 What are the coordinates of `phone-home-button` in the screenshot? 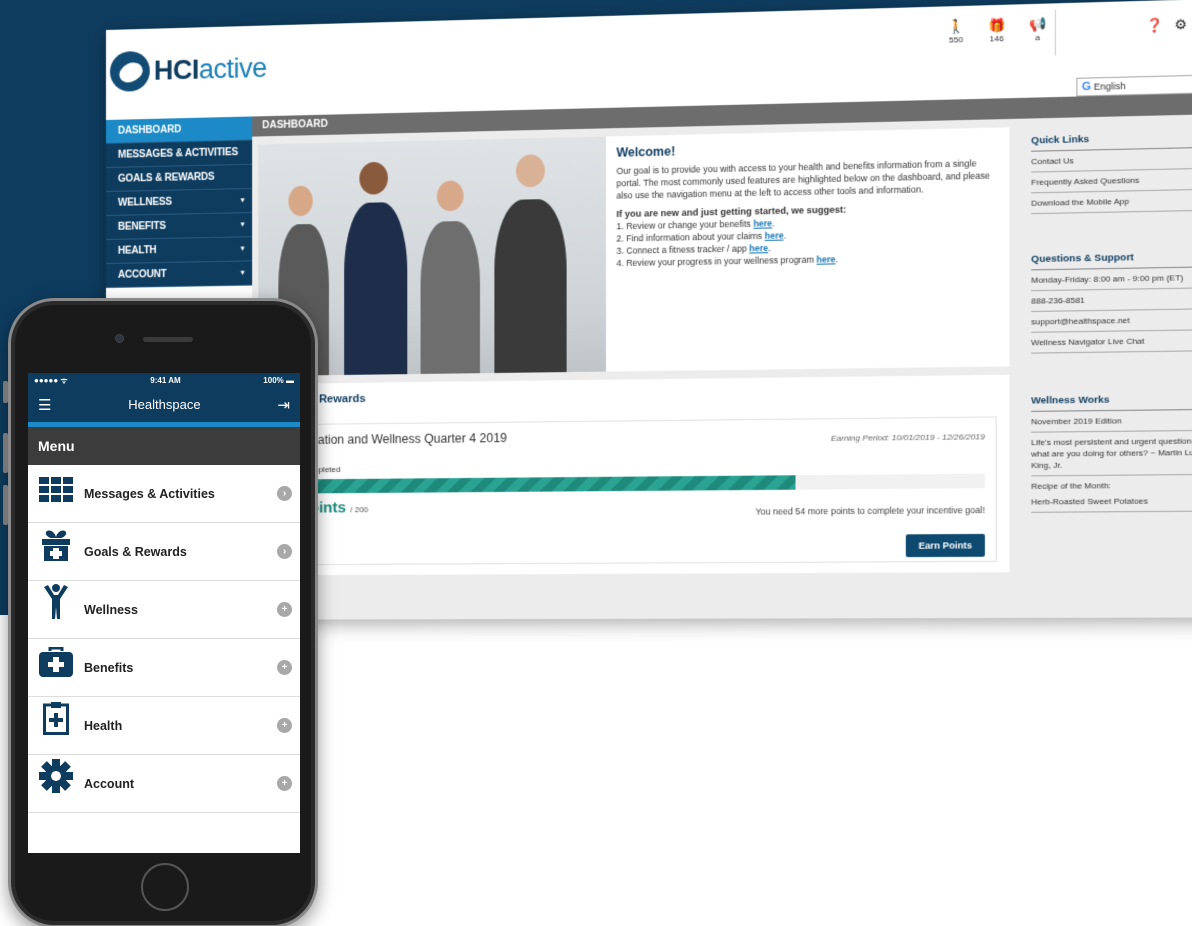 It's located at (165, 887).